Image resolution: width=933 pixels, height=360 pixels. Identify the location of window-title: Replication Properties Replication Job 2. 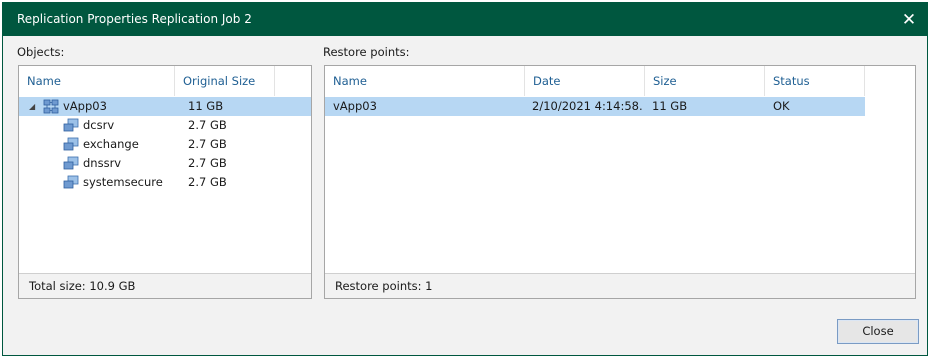
(134, 19).